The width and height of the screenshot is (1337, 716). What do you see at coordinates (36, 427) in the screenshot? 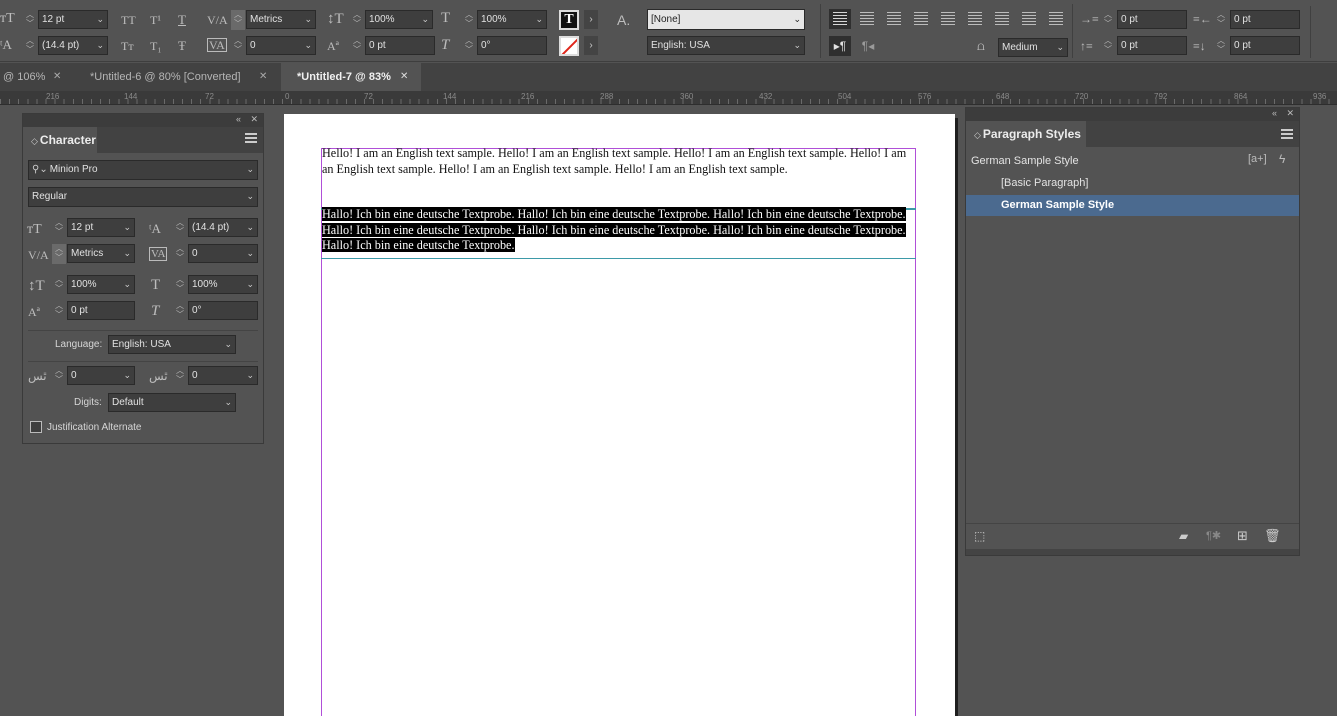
I see `justification-alternate-checkbox` at bounding box center [36, 427].